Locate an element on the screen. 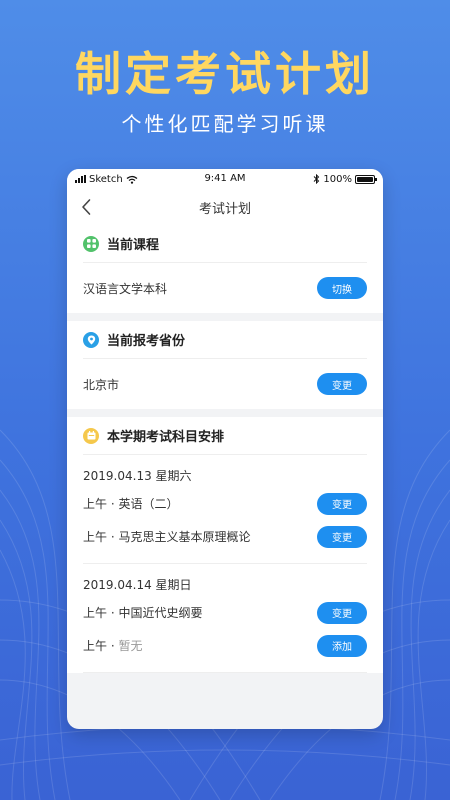  grid-icon is located at coordinates (91, 243).